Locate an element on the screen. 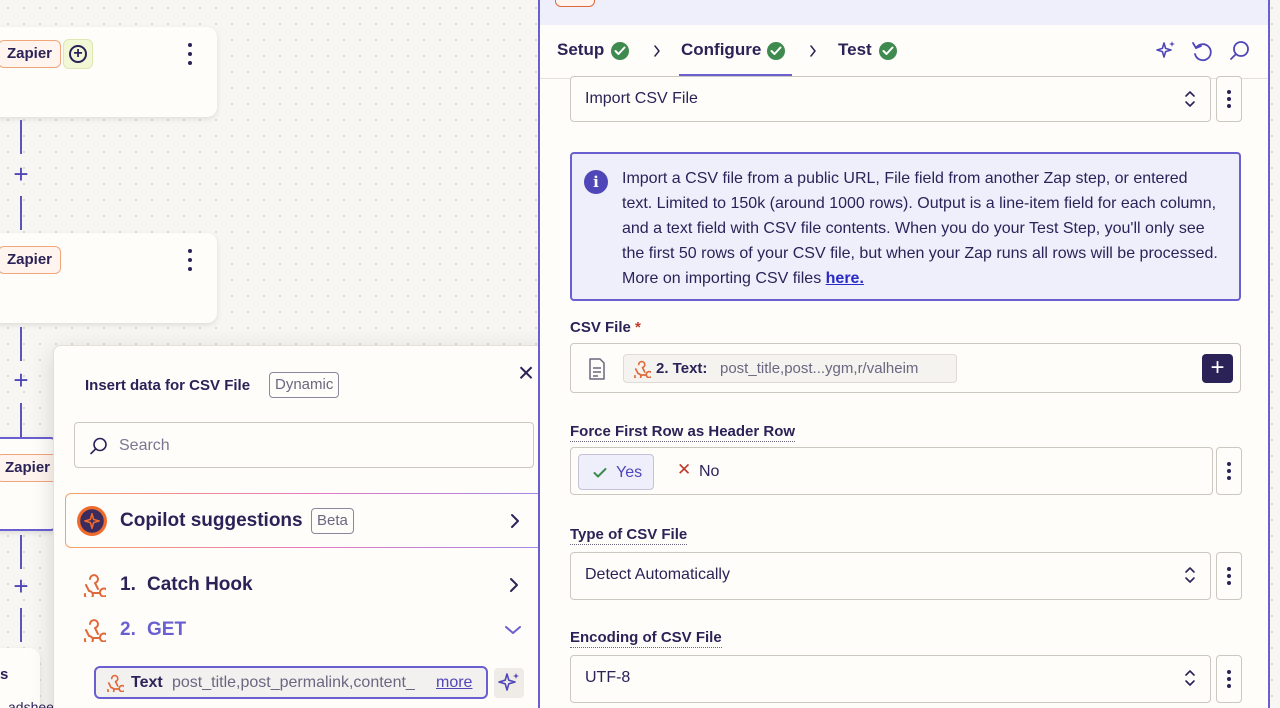 Image resolution: width=1280 pixels, height=708 pixels. undo-icon is located at coordinates (1202, 51).